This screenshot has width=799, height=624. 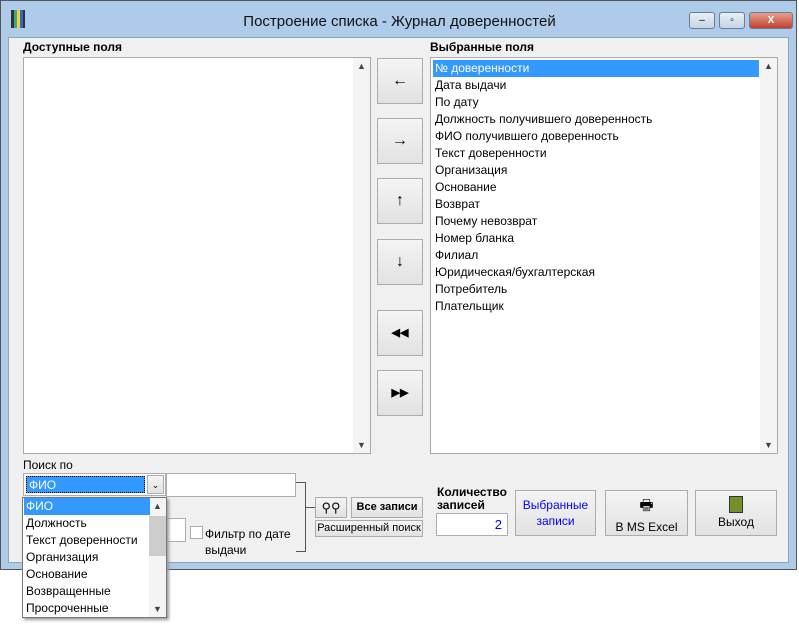 I want to click on dropdown-option: Должность, so click(x=87, y=523).